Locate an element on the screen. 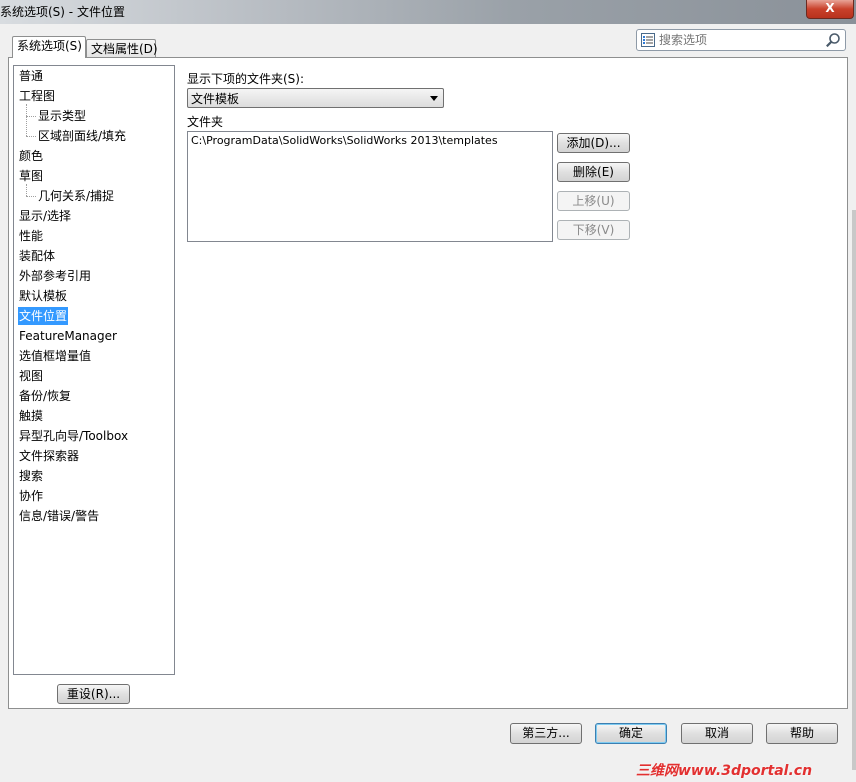 The image size is (856, 782). tree-item-default-templates: 默认模板 is located at coordinates (43, 296).